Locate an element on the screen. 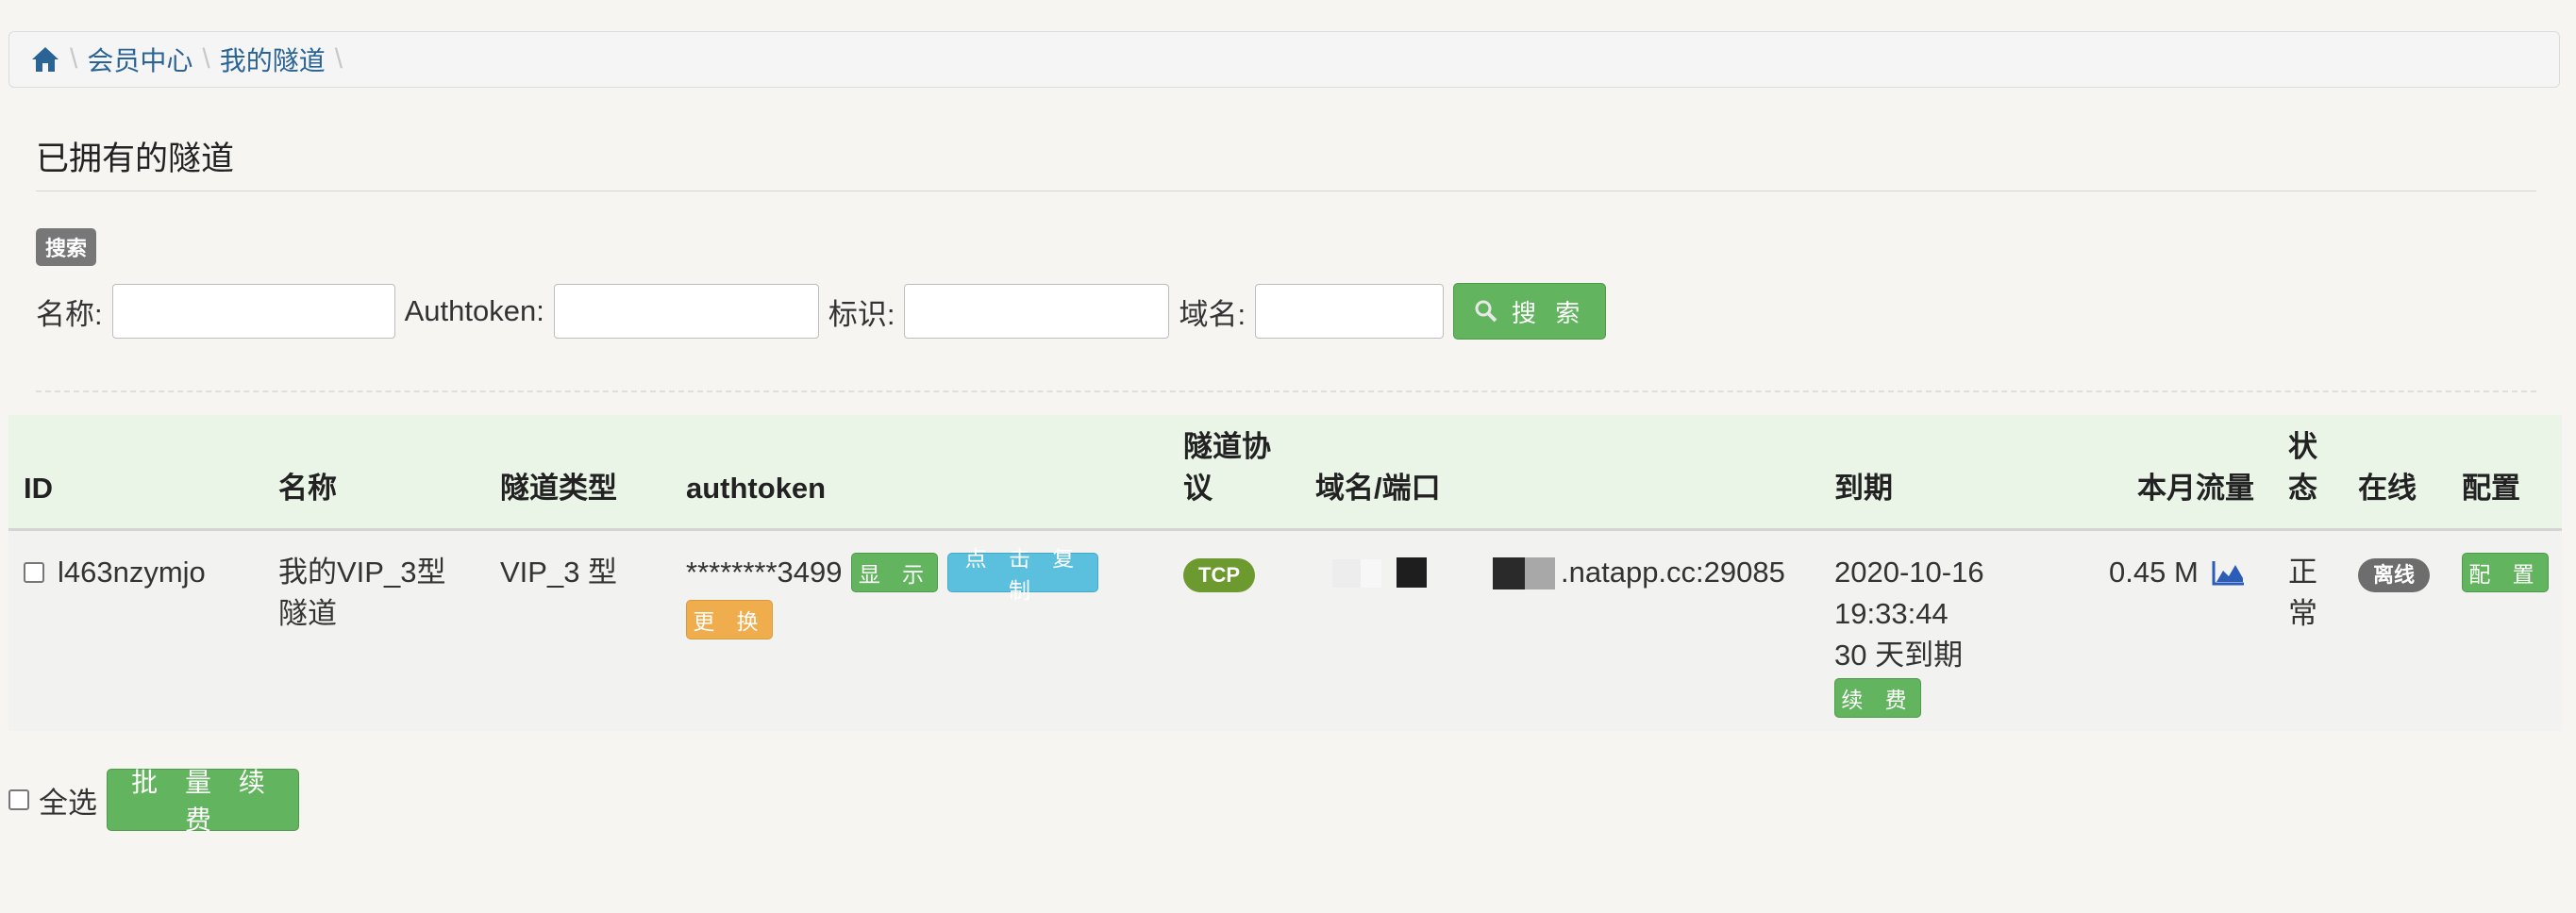  col-id: ID is located at coordinates (38, 489).